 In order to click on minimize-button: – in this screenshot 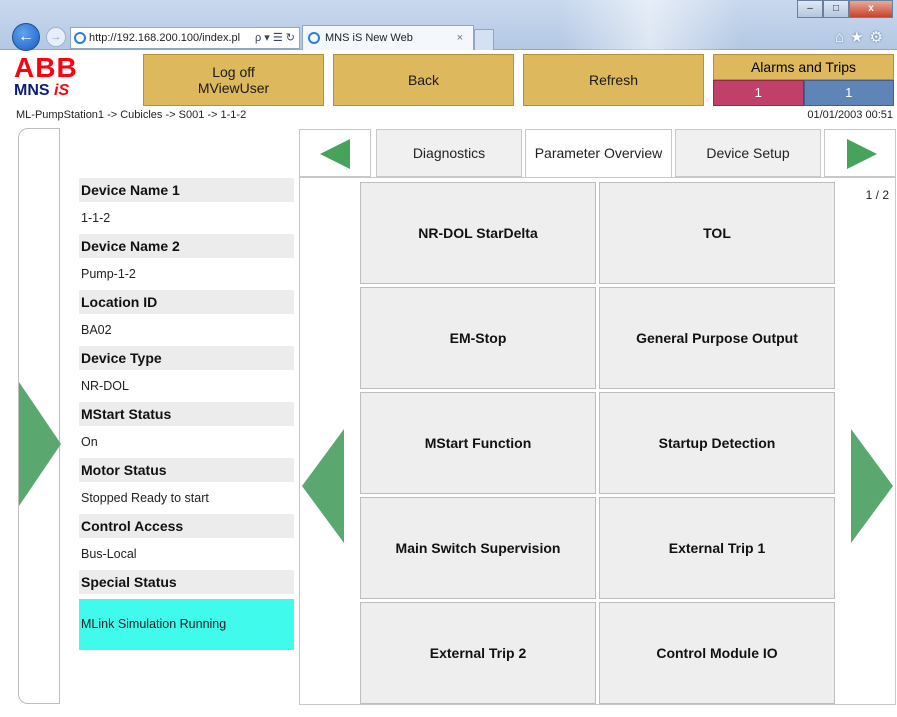, I will do `click(810, 9)`.